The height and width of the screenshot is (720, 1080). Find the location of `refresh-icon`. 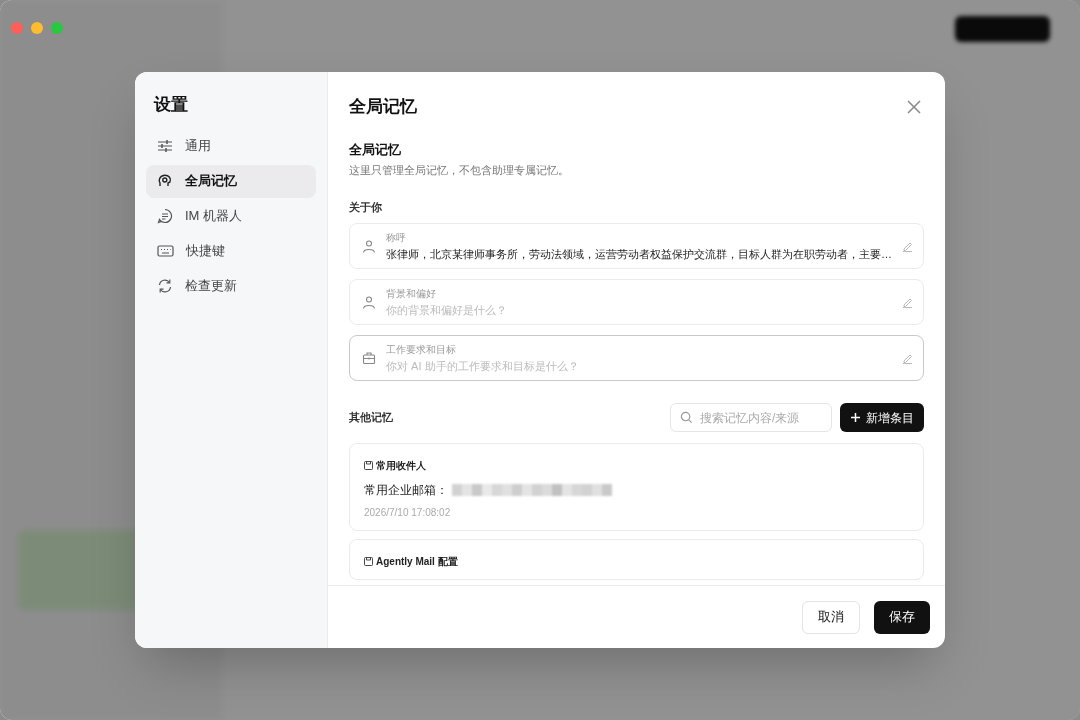

refresh-icon is located at coordinates (165, 286).